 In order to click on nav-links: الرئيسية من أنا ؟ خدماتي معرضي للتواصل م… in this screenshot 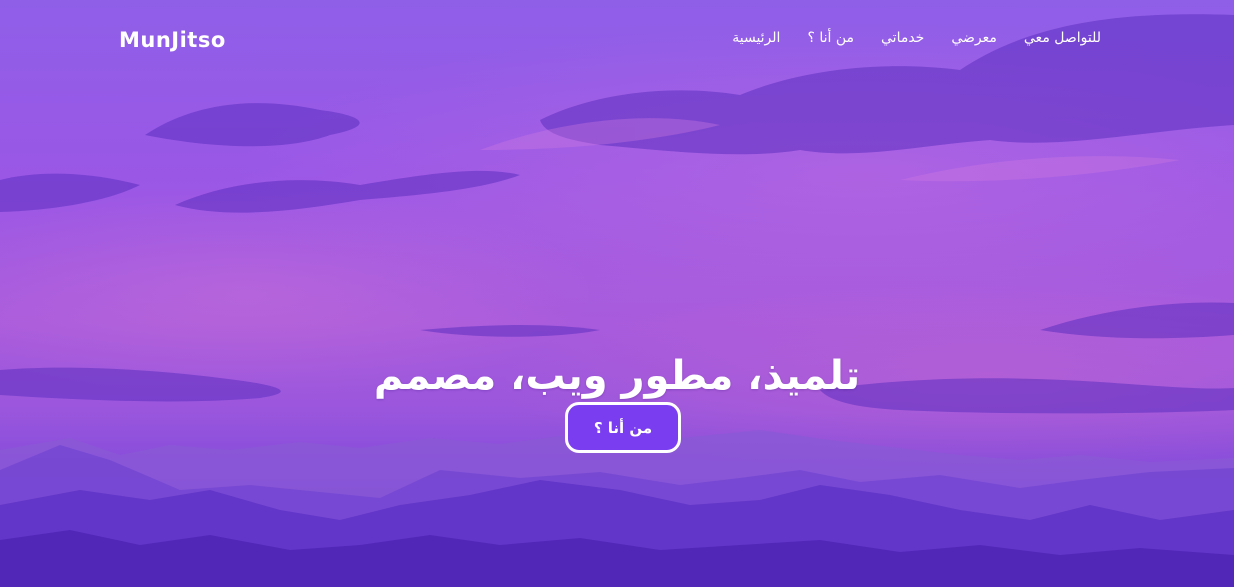, I will do `click(916, 38)`.